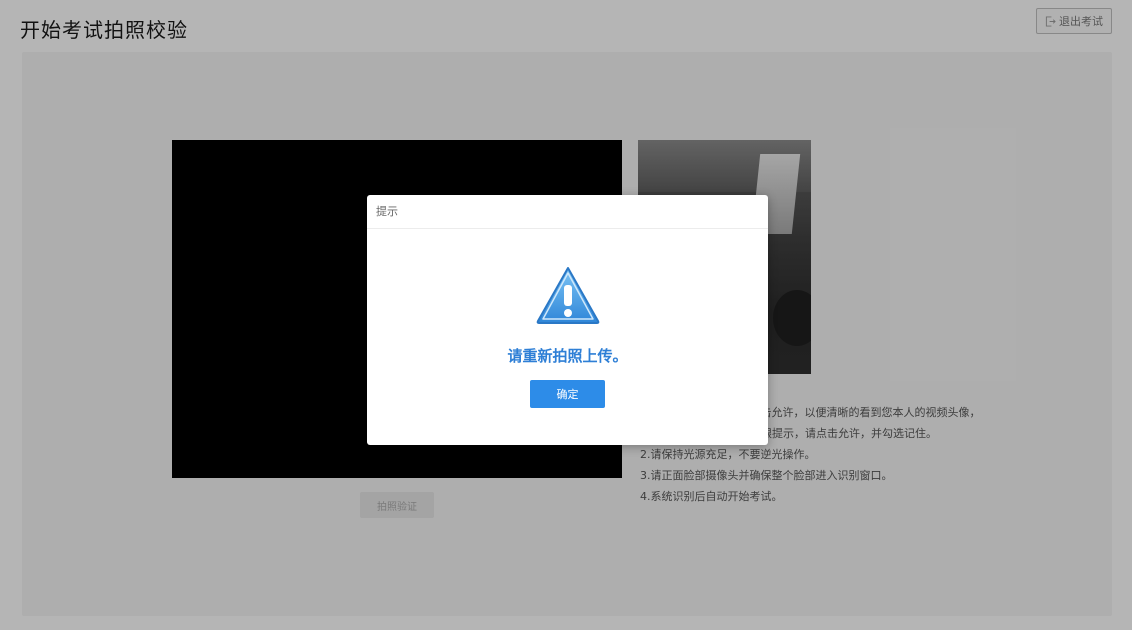 The width and height of the screenshot is (1132, 630). Describe the element at coordinates (567, 394) in the screenshot. I see `confirm-button: 确定` at that location.